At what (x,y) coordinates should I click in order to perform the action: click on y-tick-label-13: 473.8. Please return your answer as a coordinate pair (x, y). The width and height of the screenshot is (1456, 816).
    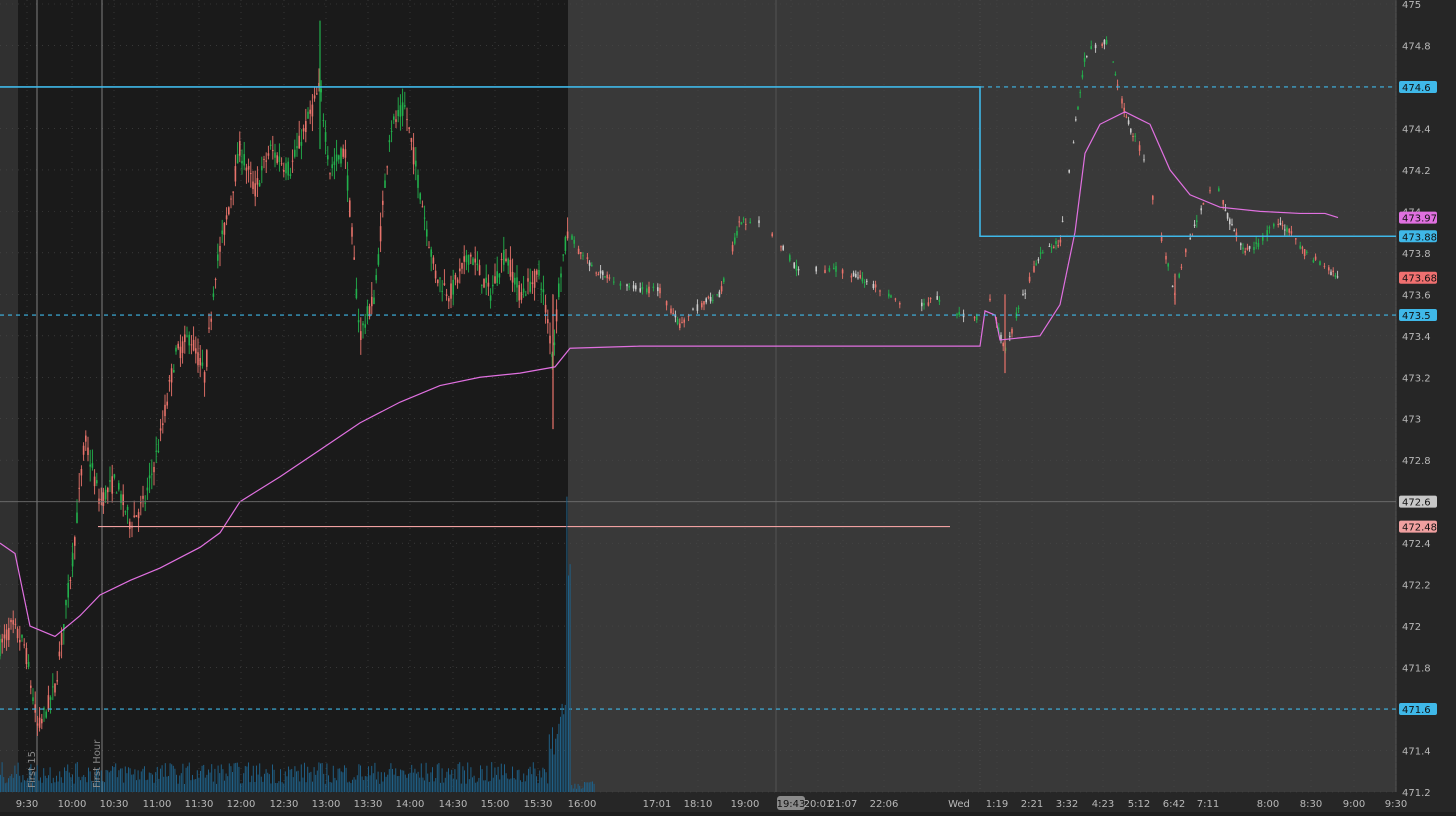
    Looking at the image, I should click on (1416, 254).